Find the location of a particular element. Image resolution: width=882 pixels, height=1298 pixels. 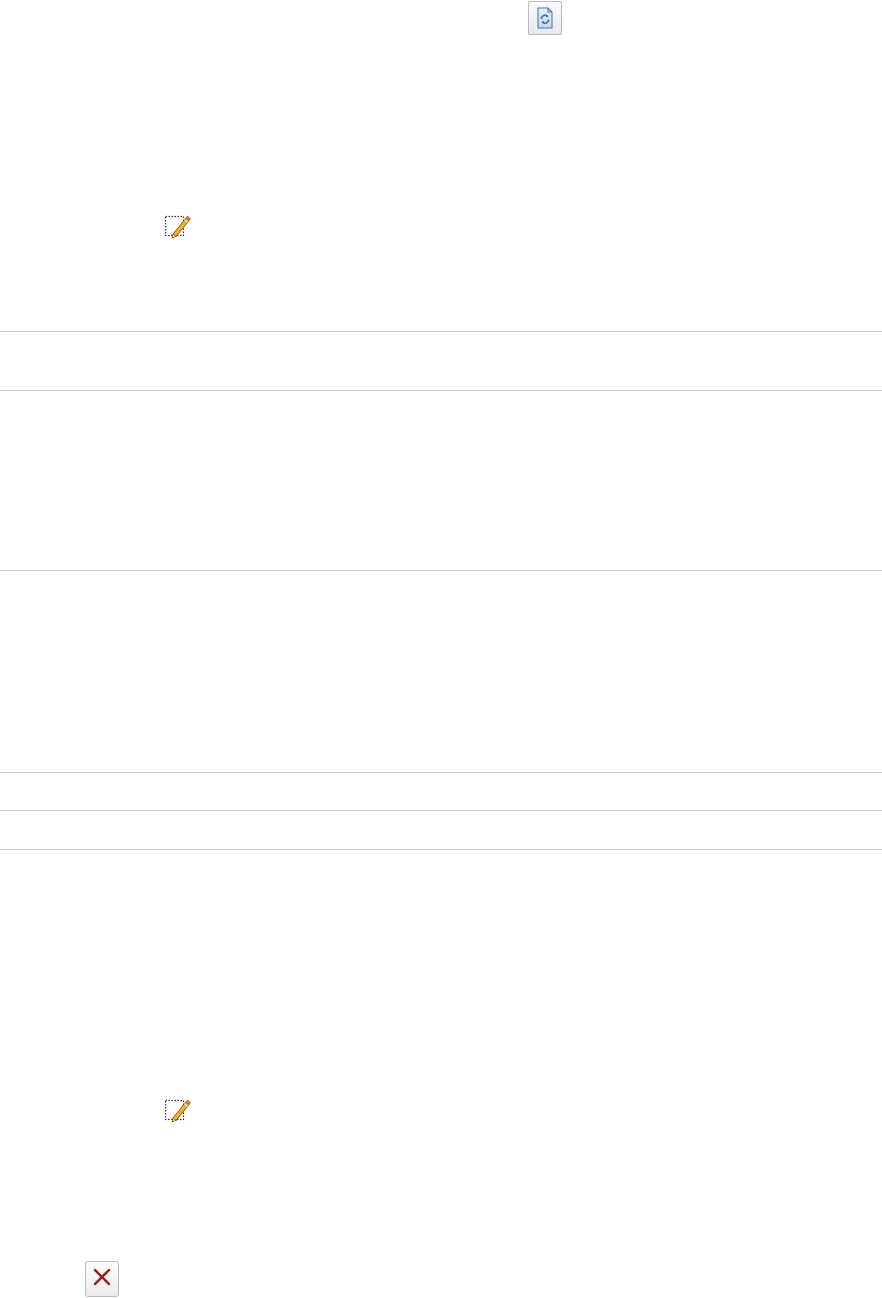

refresh-icon is located at coordinates (545, 18).